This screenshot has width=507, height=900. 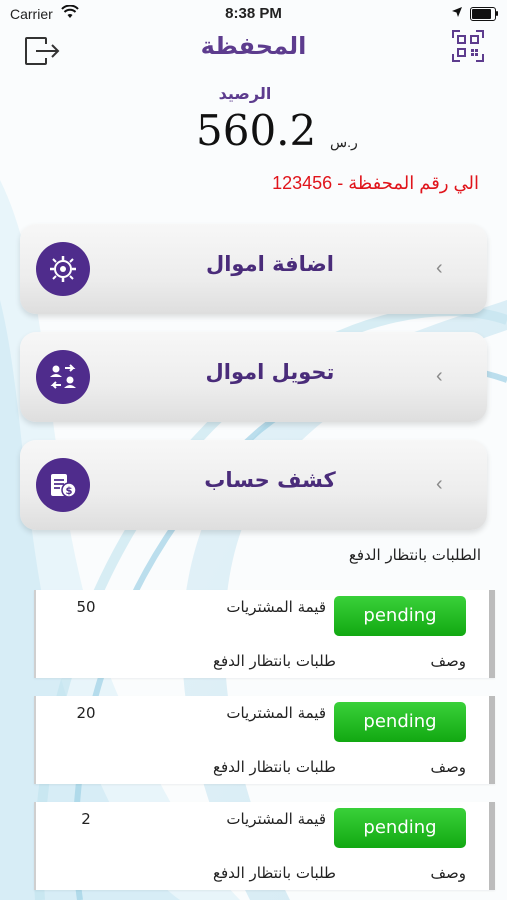 I want to click on location-icon, so click(x=457, y=12).